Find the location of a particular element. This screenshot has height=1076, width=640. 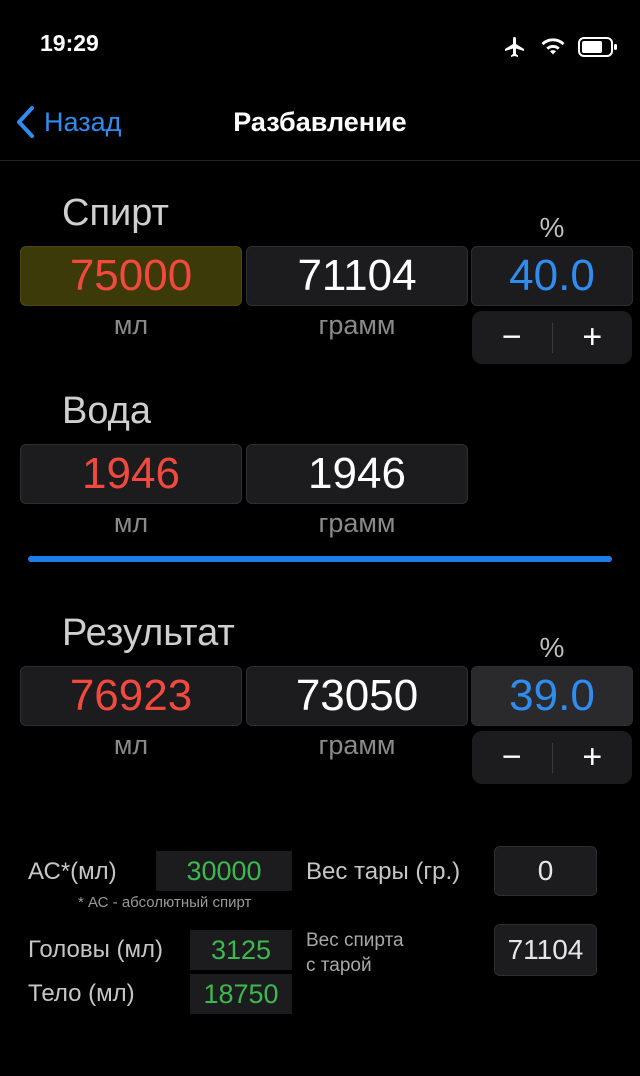

section-divider is located at coordinates (320, 559).